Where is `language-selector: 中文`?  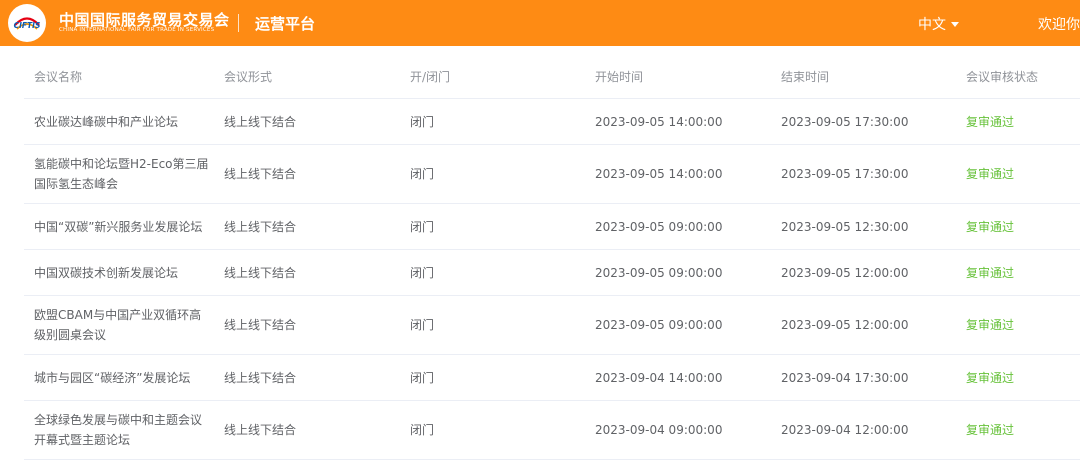 language-selector: 中文 is located at coordinates (938, 24).